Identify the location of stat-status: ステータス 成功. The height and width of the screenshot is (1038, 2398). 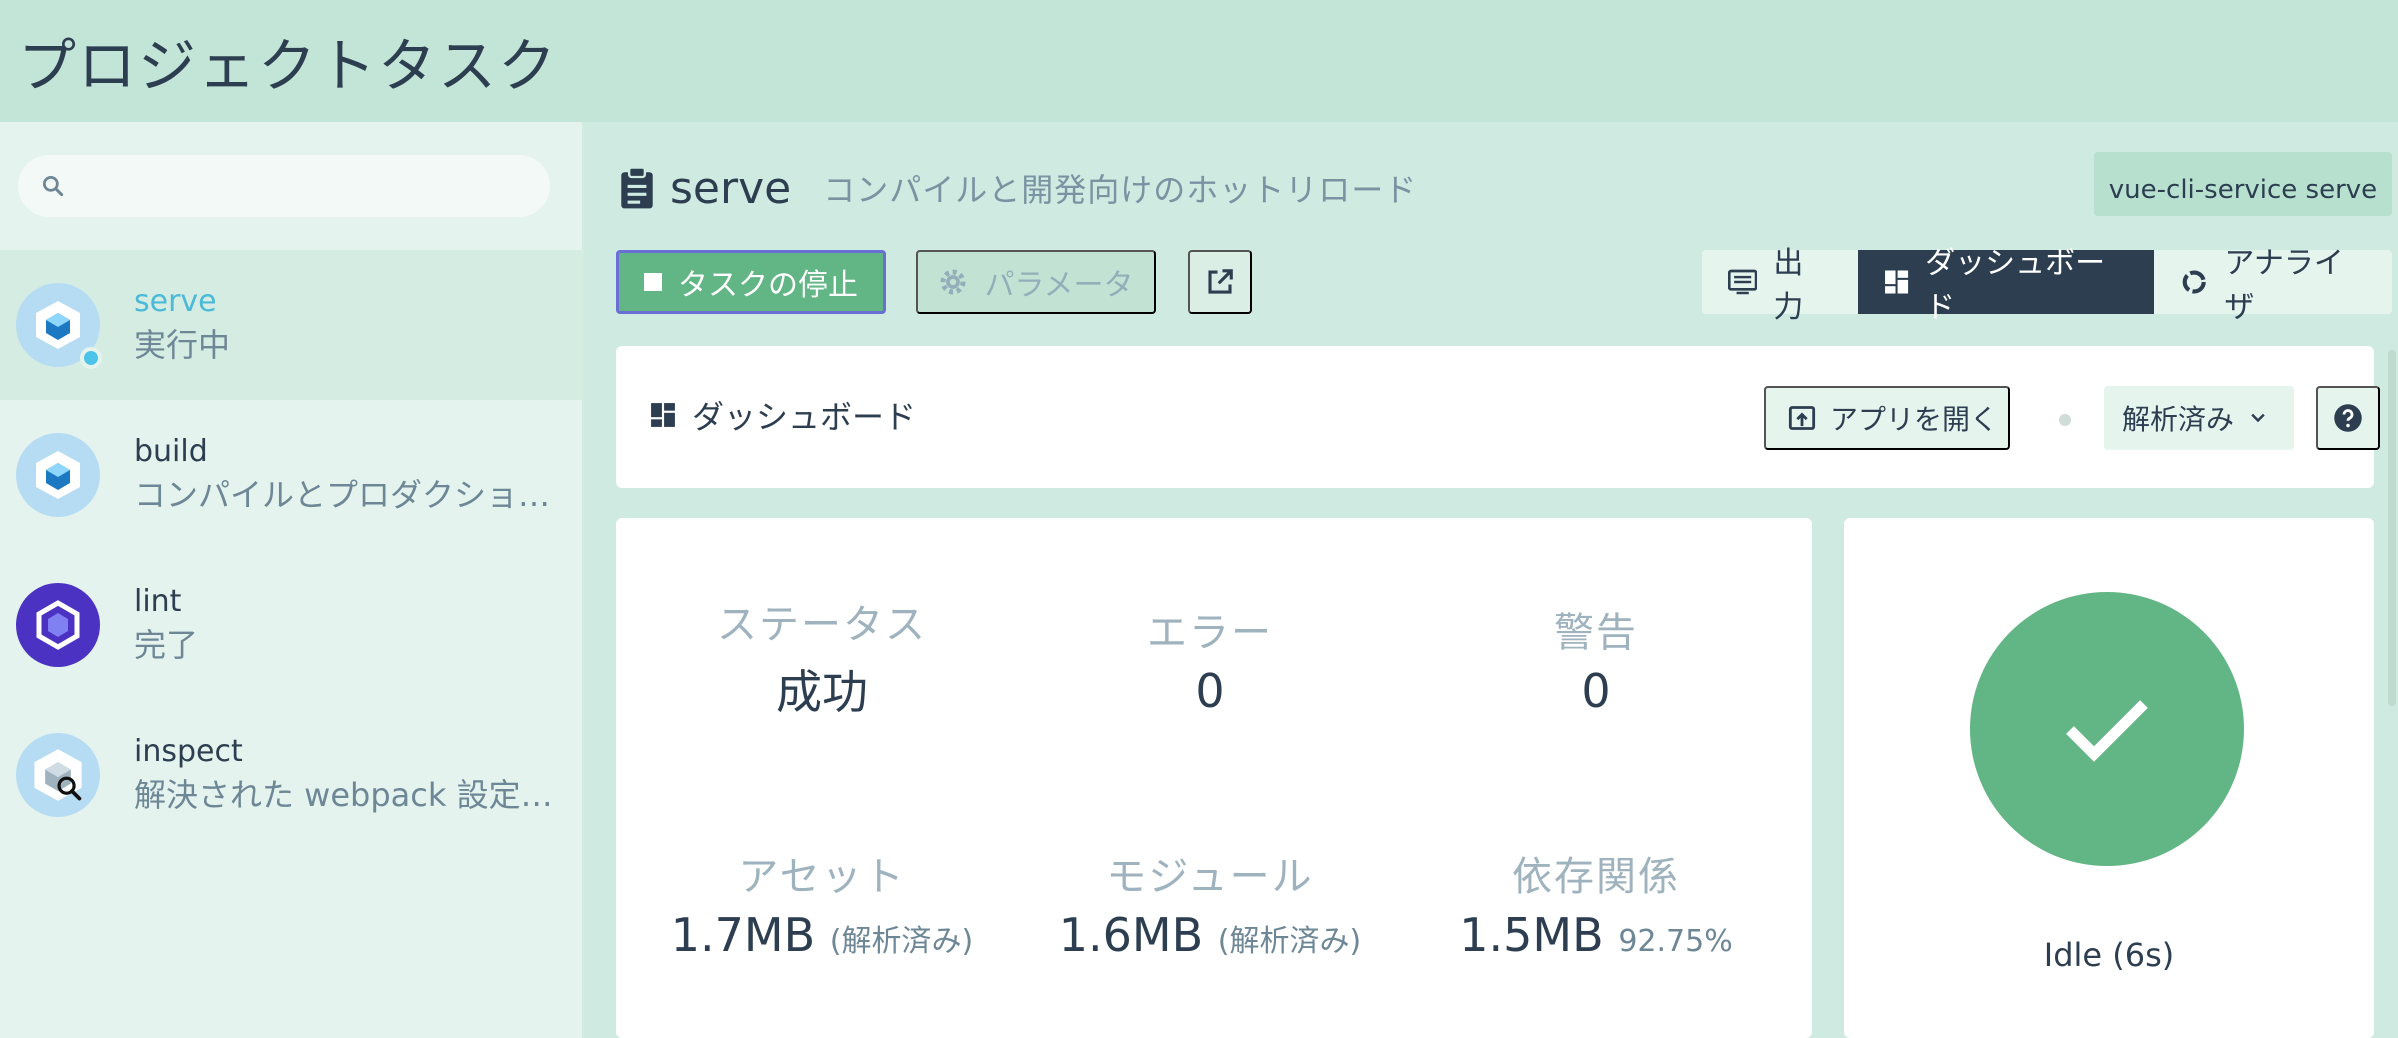
(822, 657).